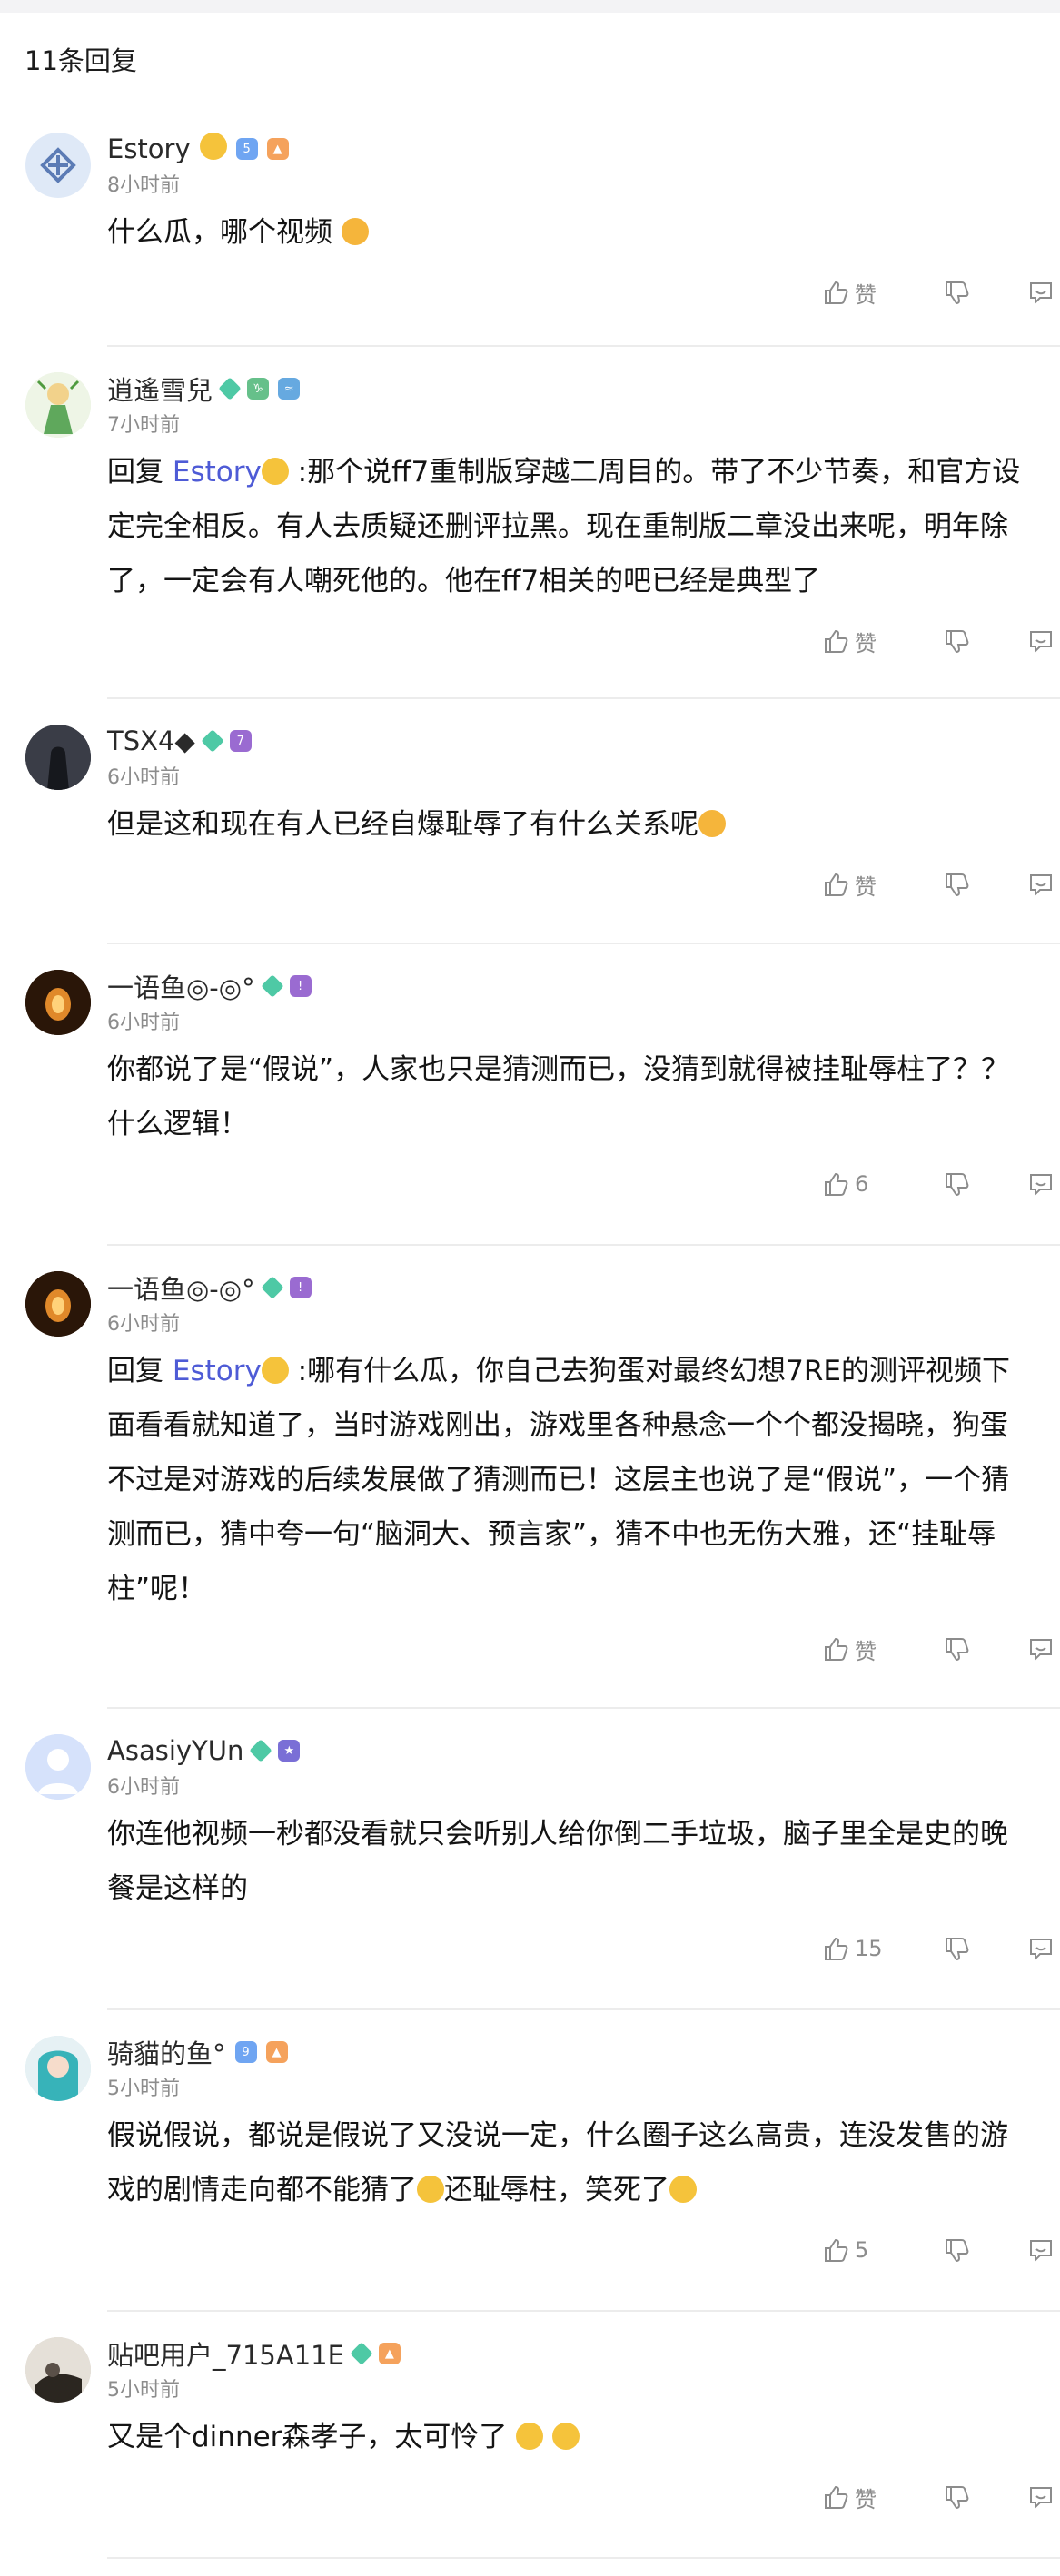  What do you see at coordinates (862, 2250) in the screenshot?
I see `like-count: 5` at bounding box center [862, 2250].